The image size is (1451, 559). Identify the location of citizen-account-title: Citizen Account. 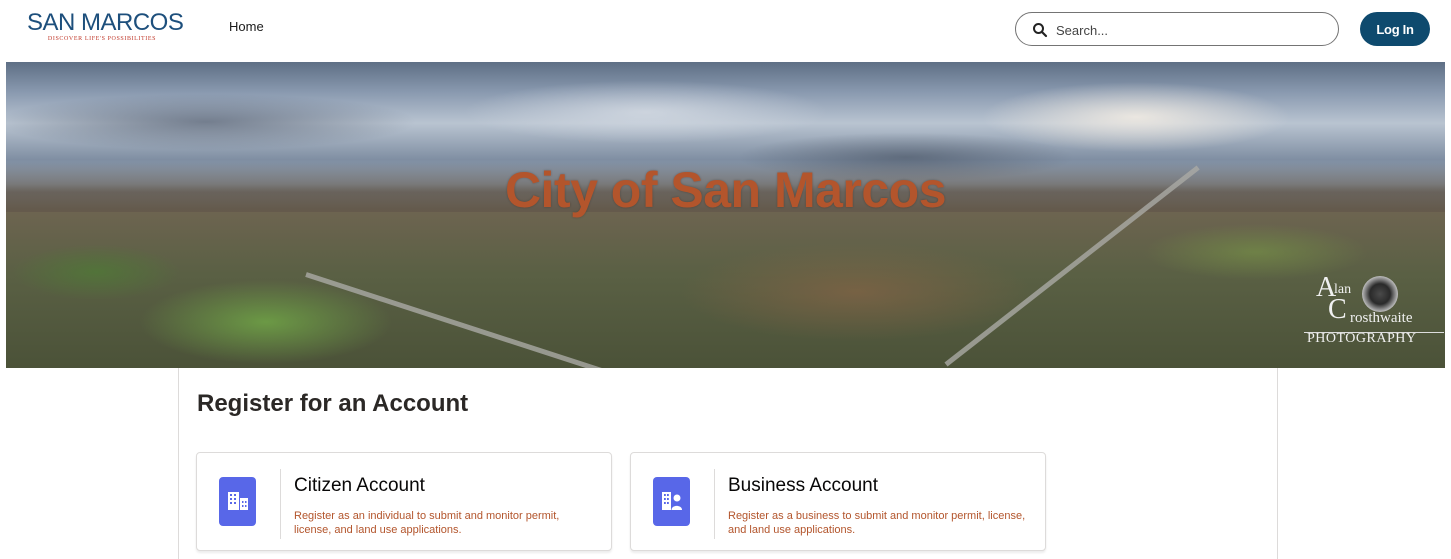
(359, 486).